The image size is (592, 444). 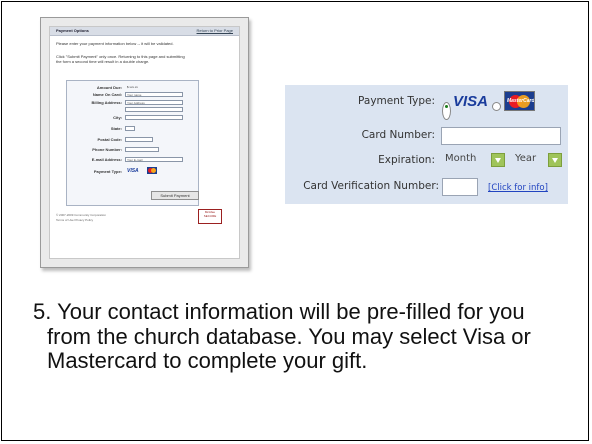 What do you see at coordinates (406, 160) in the screenshot?
I see `expiration-label: Expiration:` at bounding box center [406, 160].